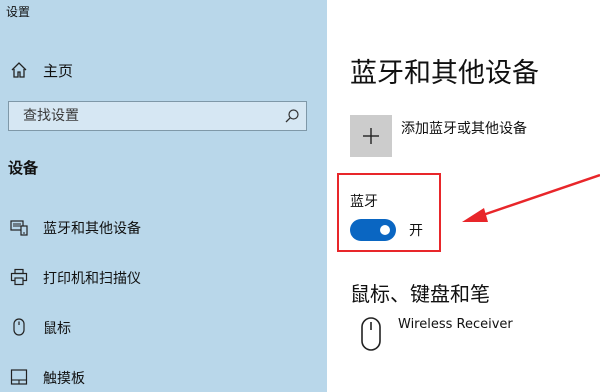  I want to click on sidebar-item-label: 触摸板, so click(64, 379).